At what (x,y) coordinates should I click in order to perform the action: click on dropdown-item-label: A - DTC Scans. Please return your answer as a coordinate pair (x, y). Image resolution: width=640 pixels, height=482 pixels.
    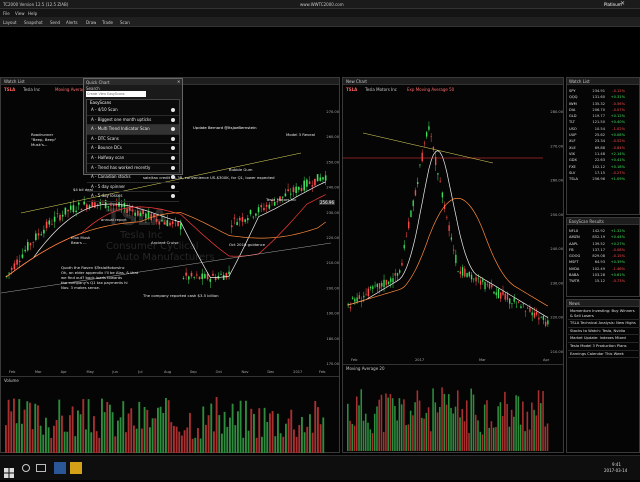
    Looking at the image, I should click on (105, 138).